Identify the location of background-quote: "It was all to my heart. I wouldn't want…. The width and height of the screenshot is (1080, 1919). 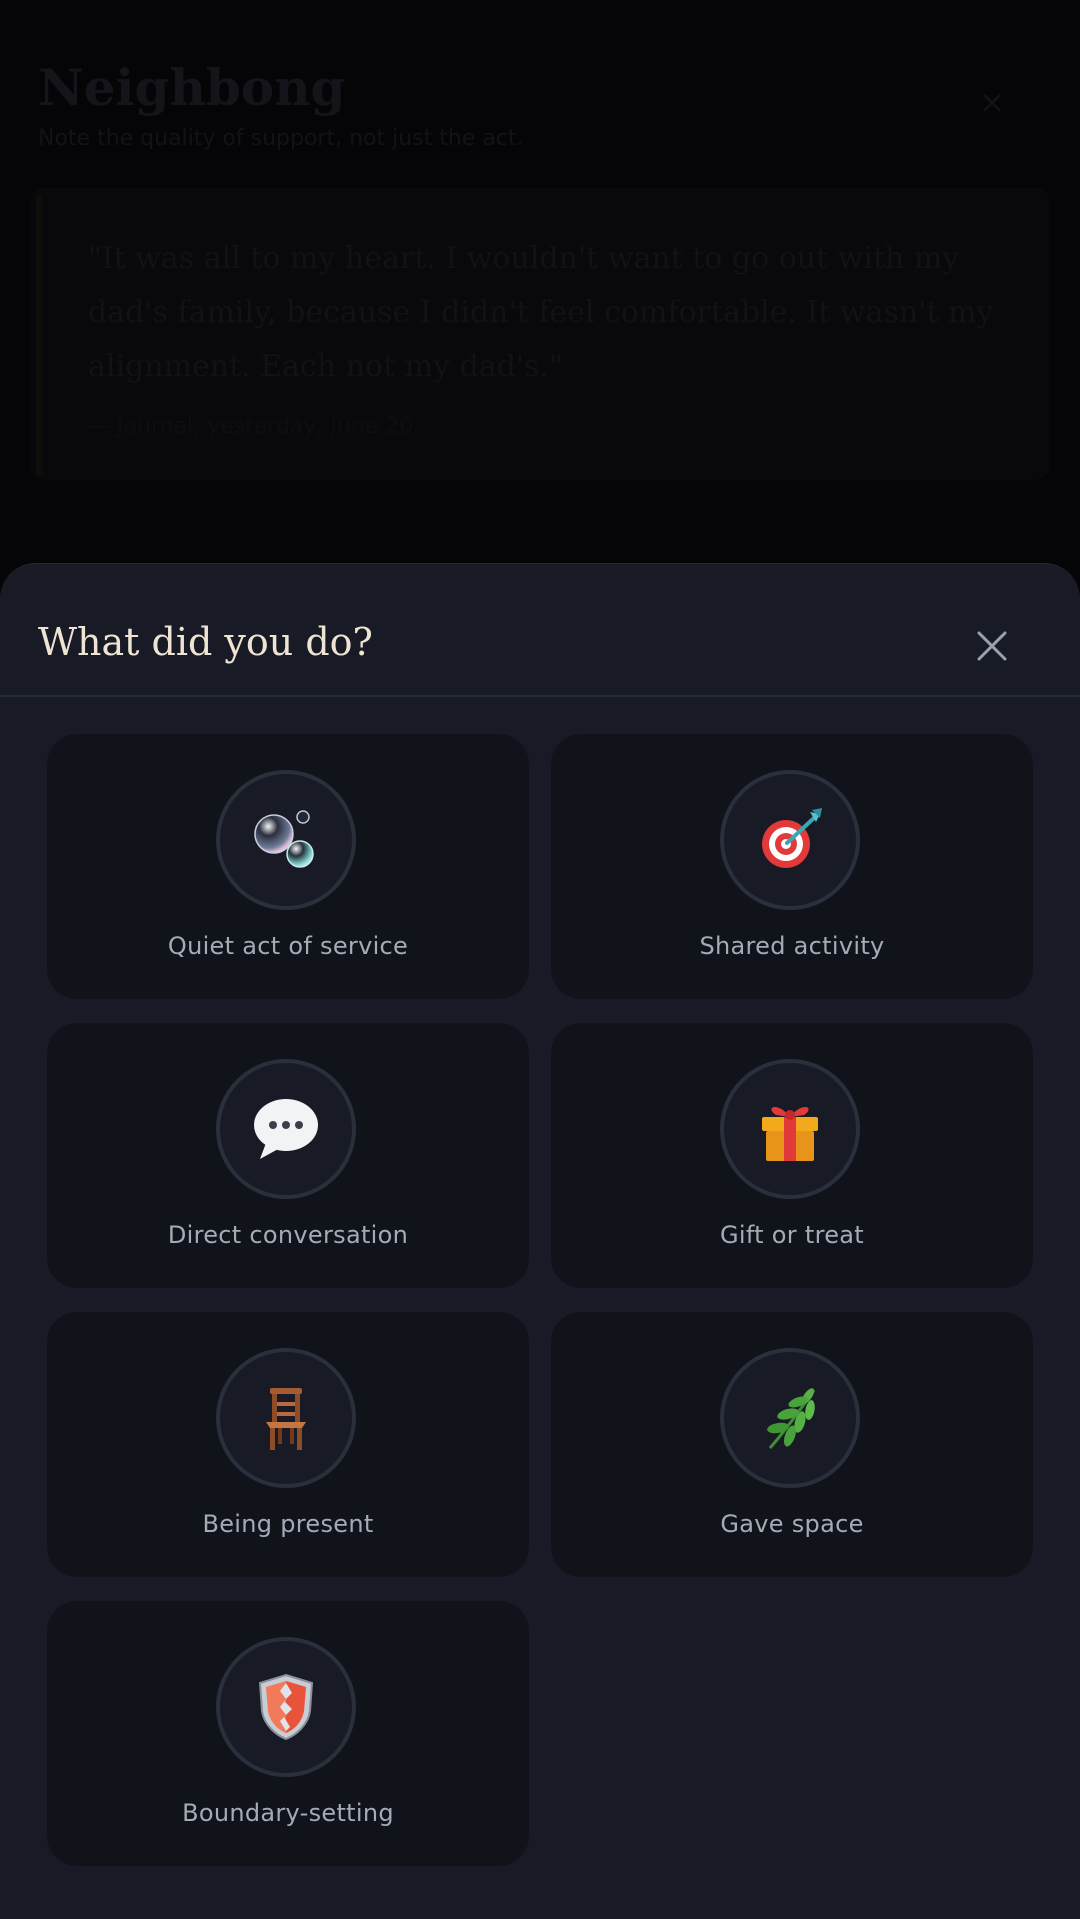
(541, 312).